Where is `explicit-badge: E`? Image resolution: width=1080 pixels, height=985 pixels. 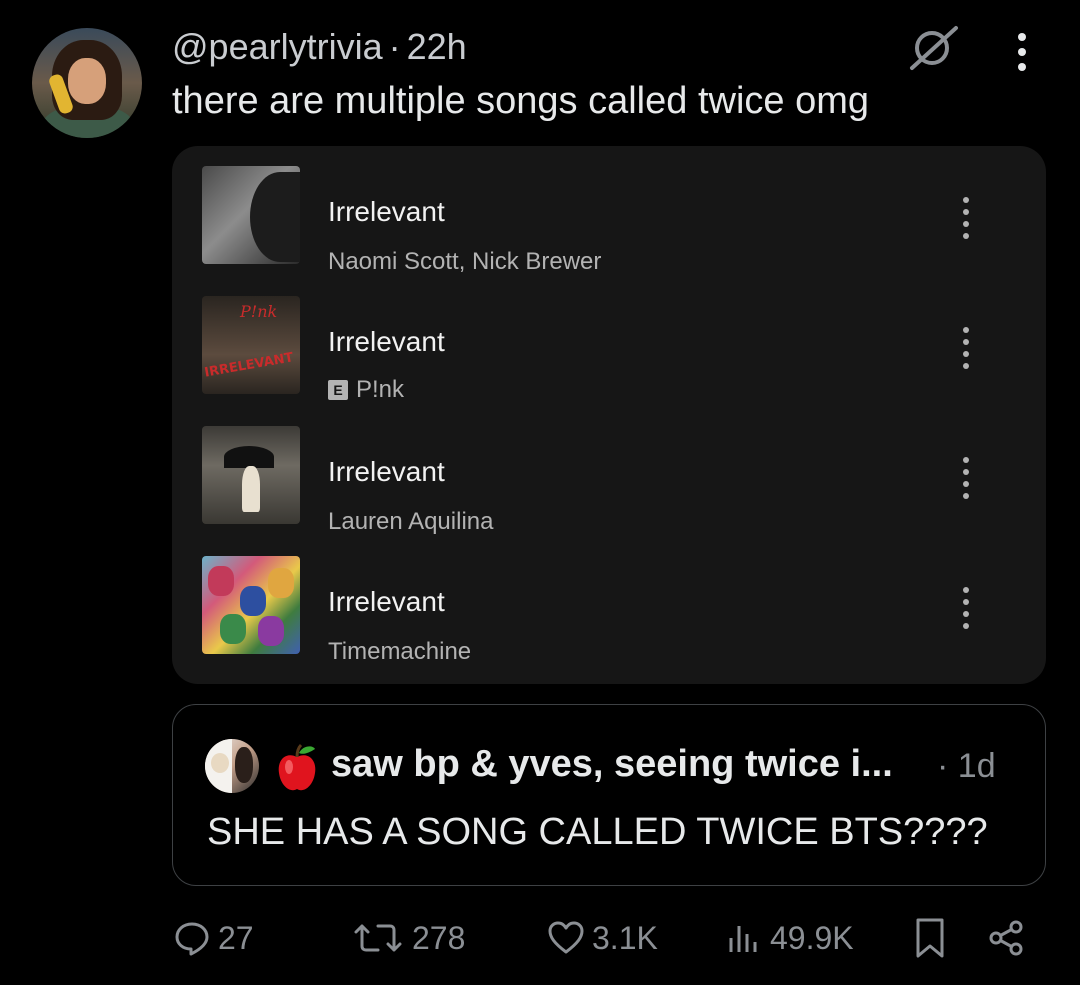
explicit-badge: E is located at coordinates (338, 390).